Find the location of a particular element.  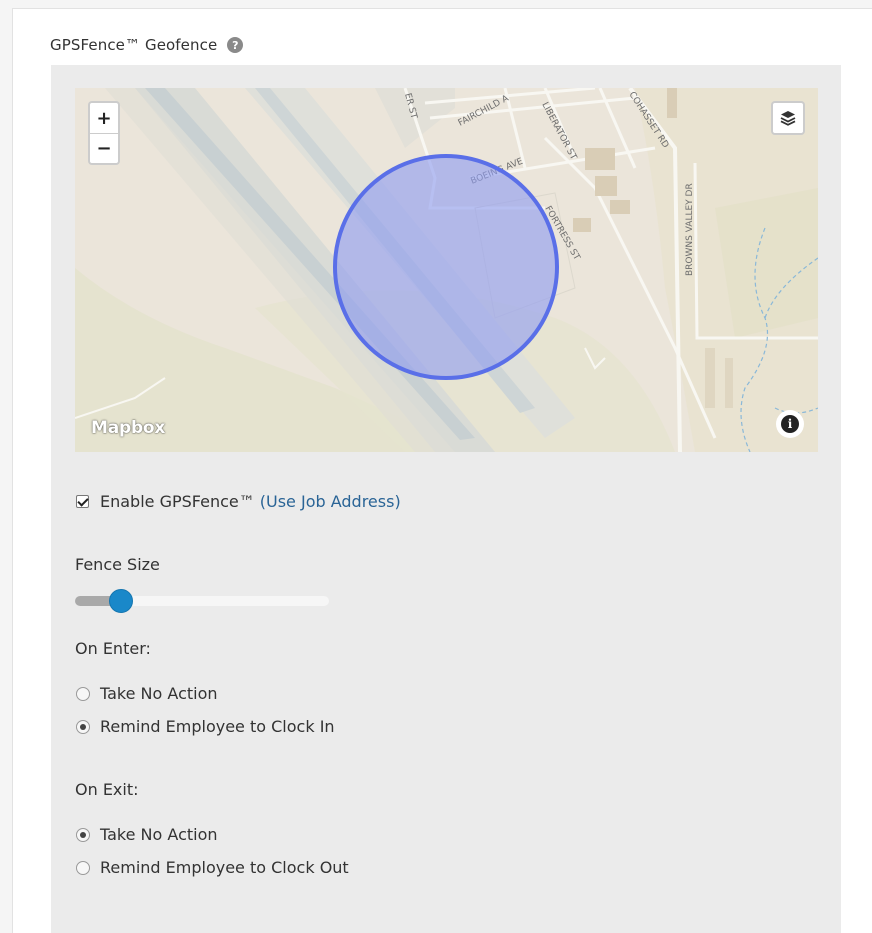

layers-icon is located at coordinates (788, 118).